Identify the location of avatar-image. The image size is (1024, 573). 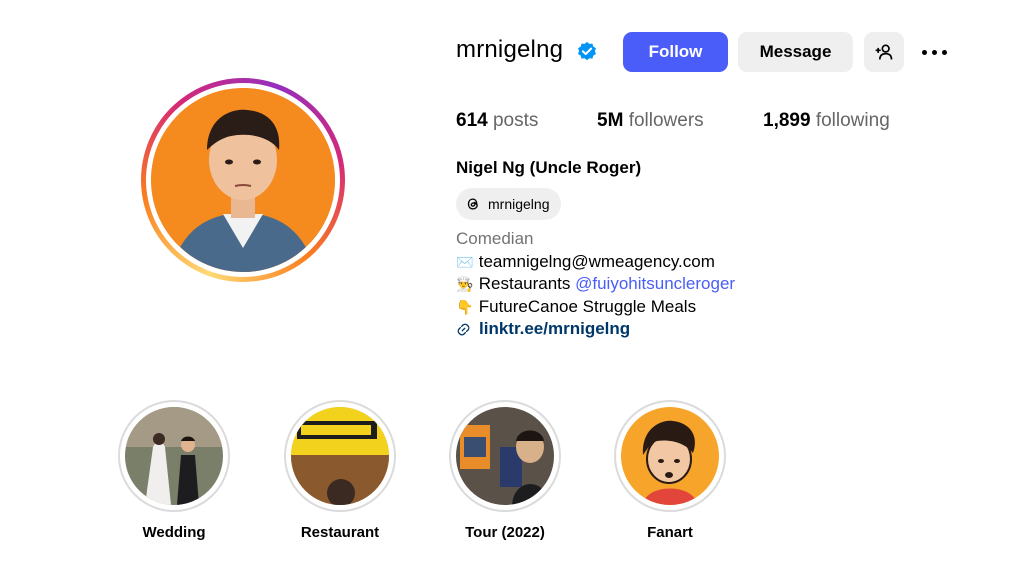
(243, 180).